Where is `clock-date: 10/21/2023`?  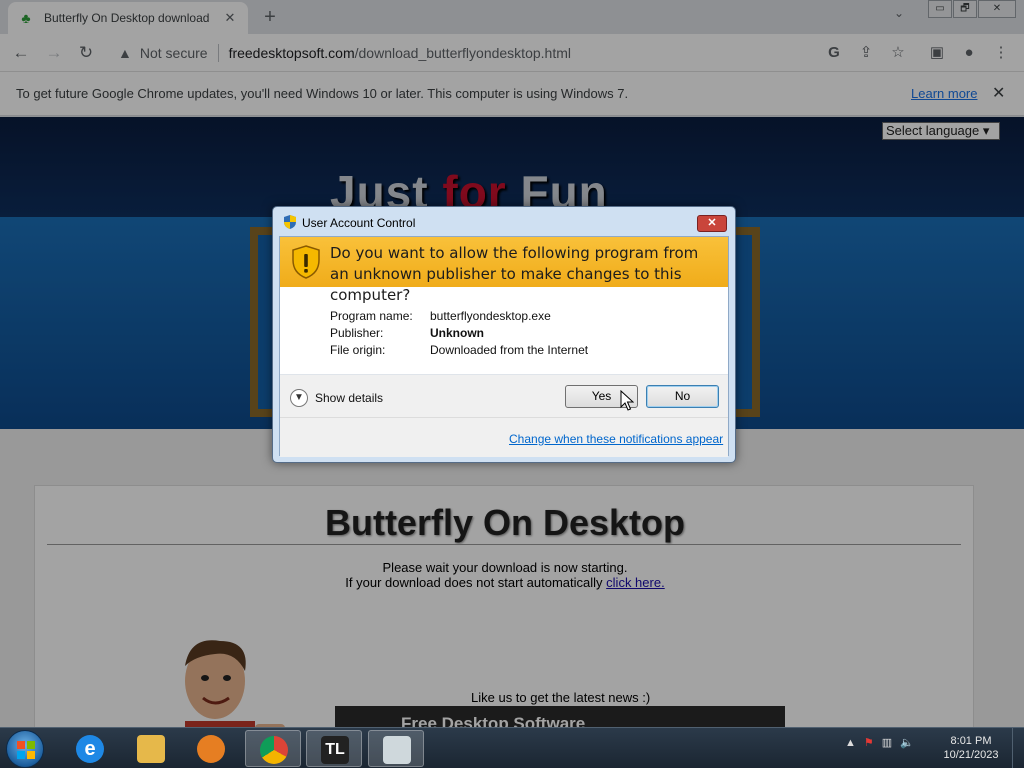 clock-date: 10/21/2023 is located at coordinates (971, 755).